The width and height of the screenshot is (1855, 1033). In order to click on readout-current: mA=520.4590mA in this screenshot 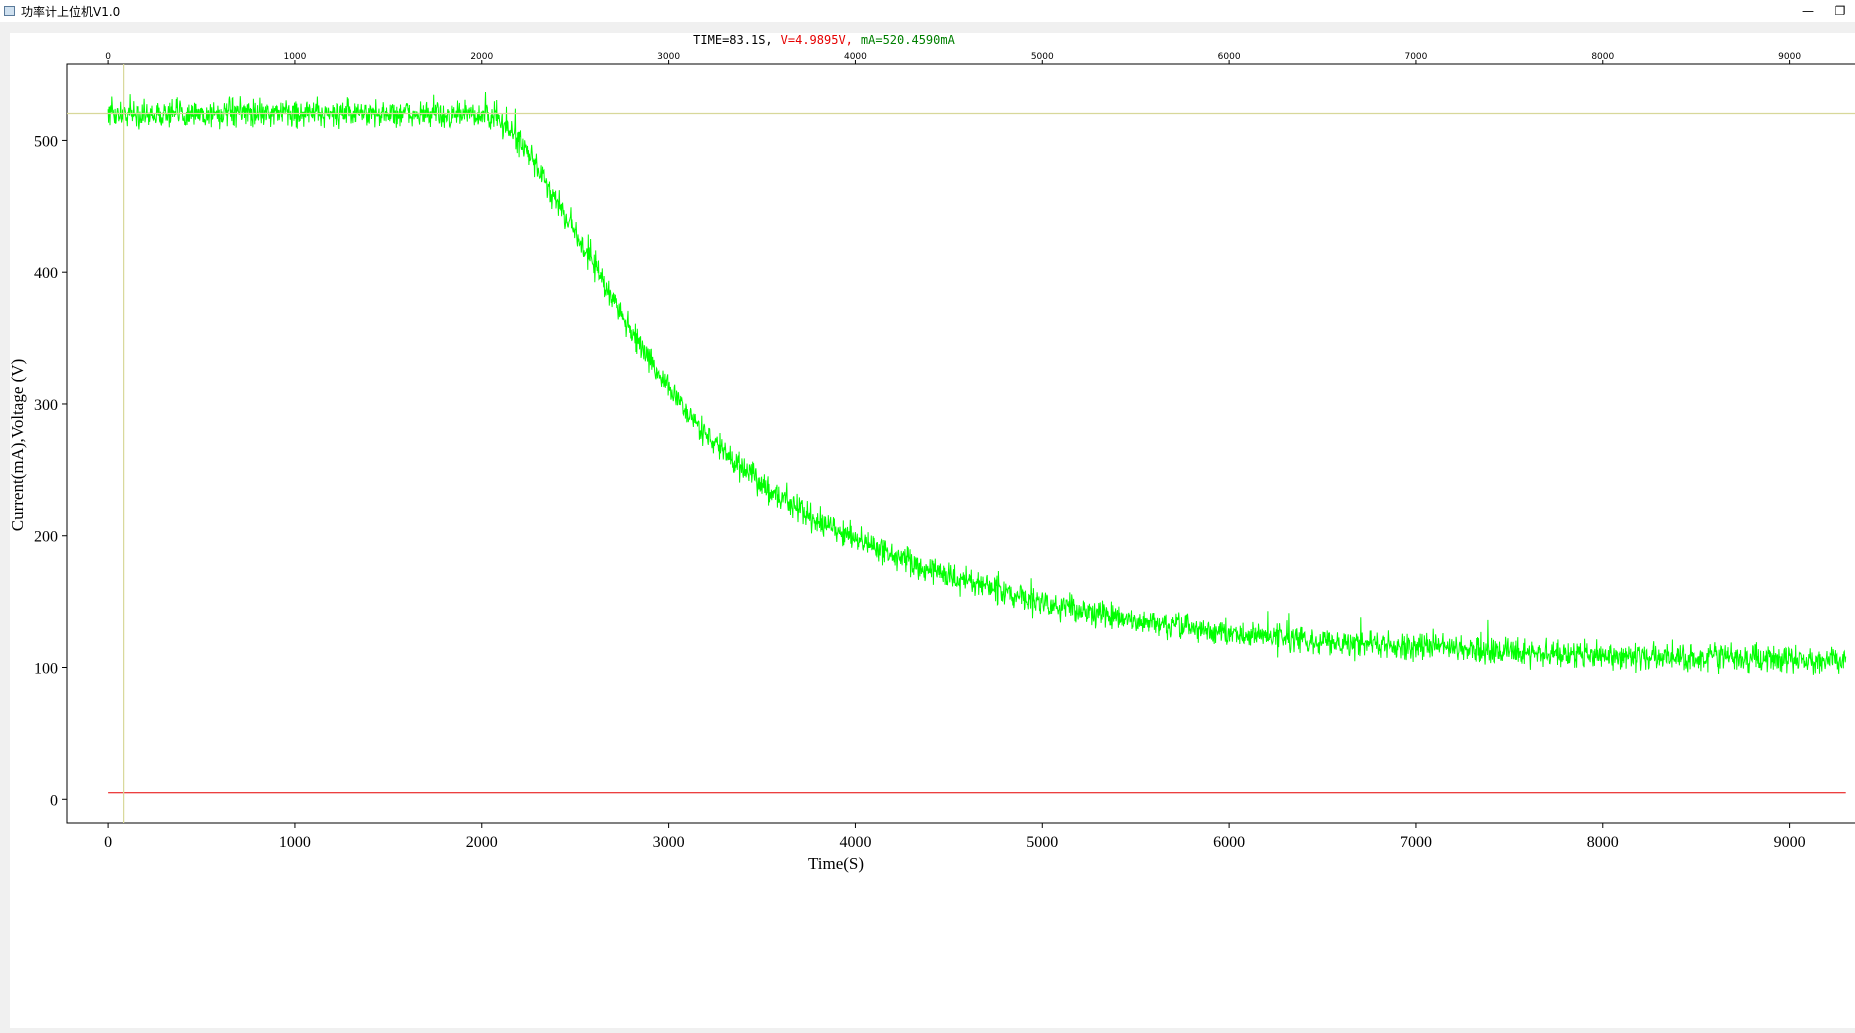, I will do `click(908, 40)`.